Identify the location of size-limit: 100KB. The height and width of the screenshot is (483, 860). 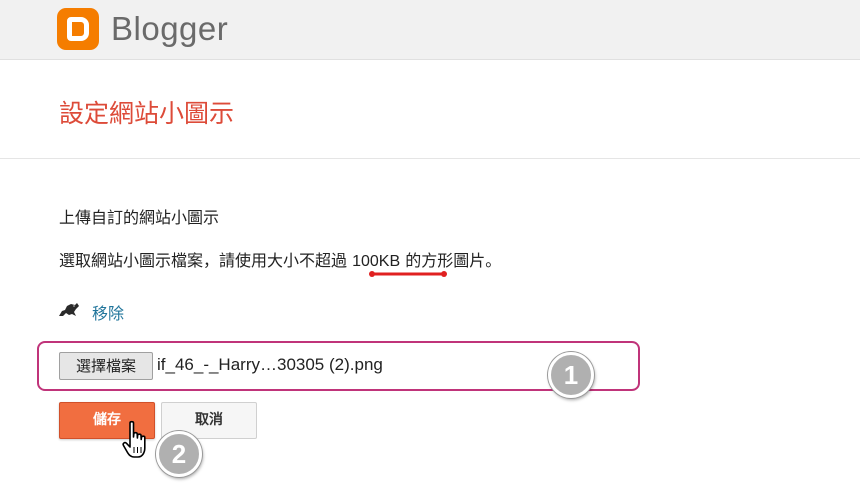
(376, 261).